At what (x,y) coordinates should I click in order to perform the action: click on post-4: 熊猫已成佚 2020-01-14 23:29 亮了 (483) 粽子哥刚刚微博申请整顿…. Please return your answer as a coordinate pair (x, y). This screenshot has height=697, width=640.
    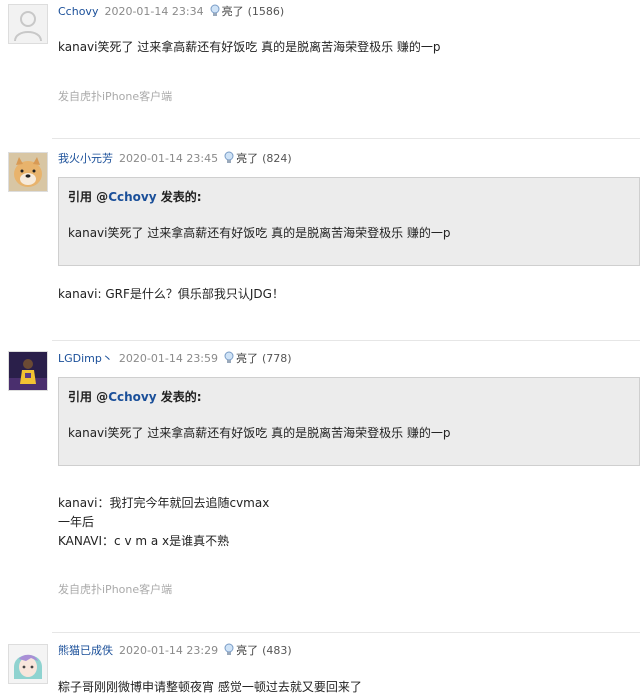
    Looking at the image, I should click on (320, 667).